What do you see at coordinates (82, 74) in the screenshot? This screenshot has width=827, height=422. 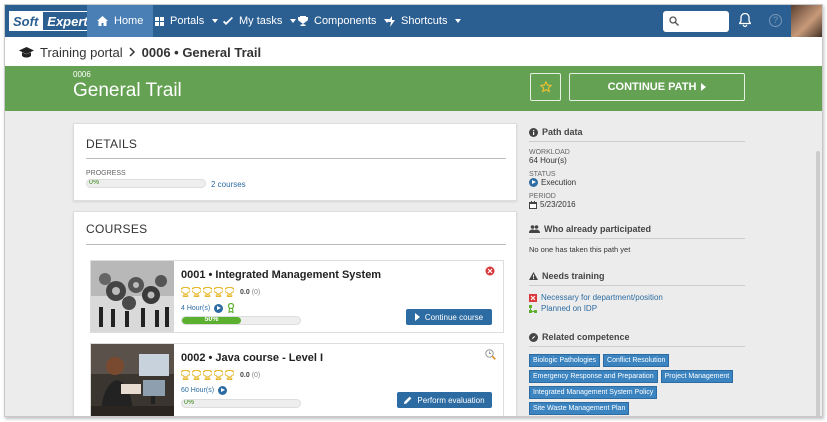 I see `path-code: 0006` at bounding box center [82, 74].